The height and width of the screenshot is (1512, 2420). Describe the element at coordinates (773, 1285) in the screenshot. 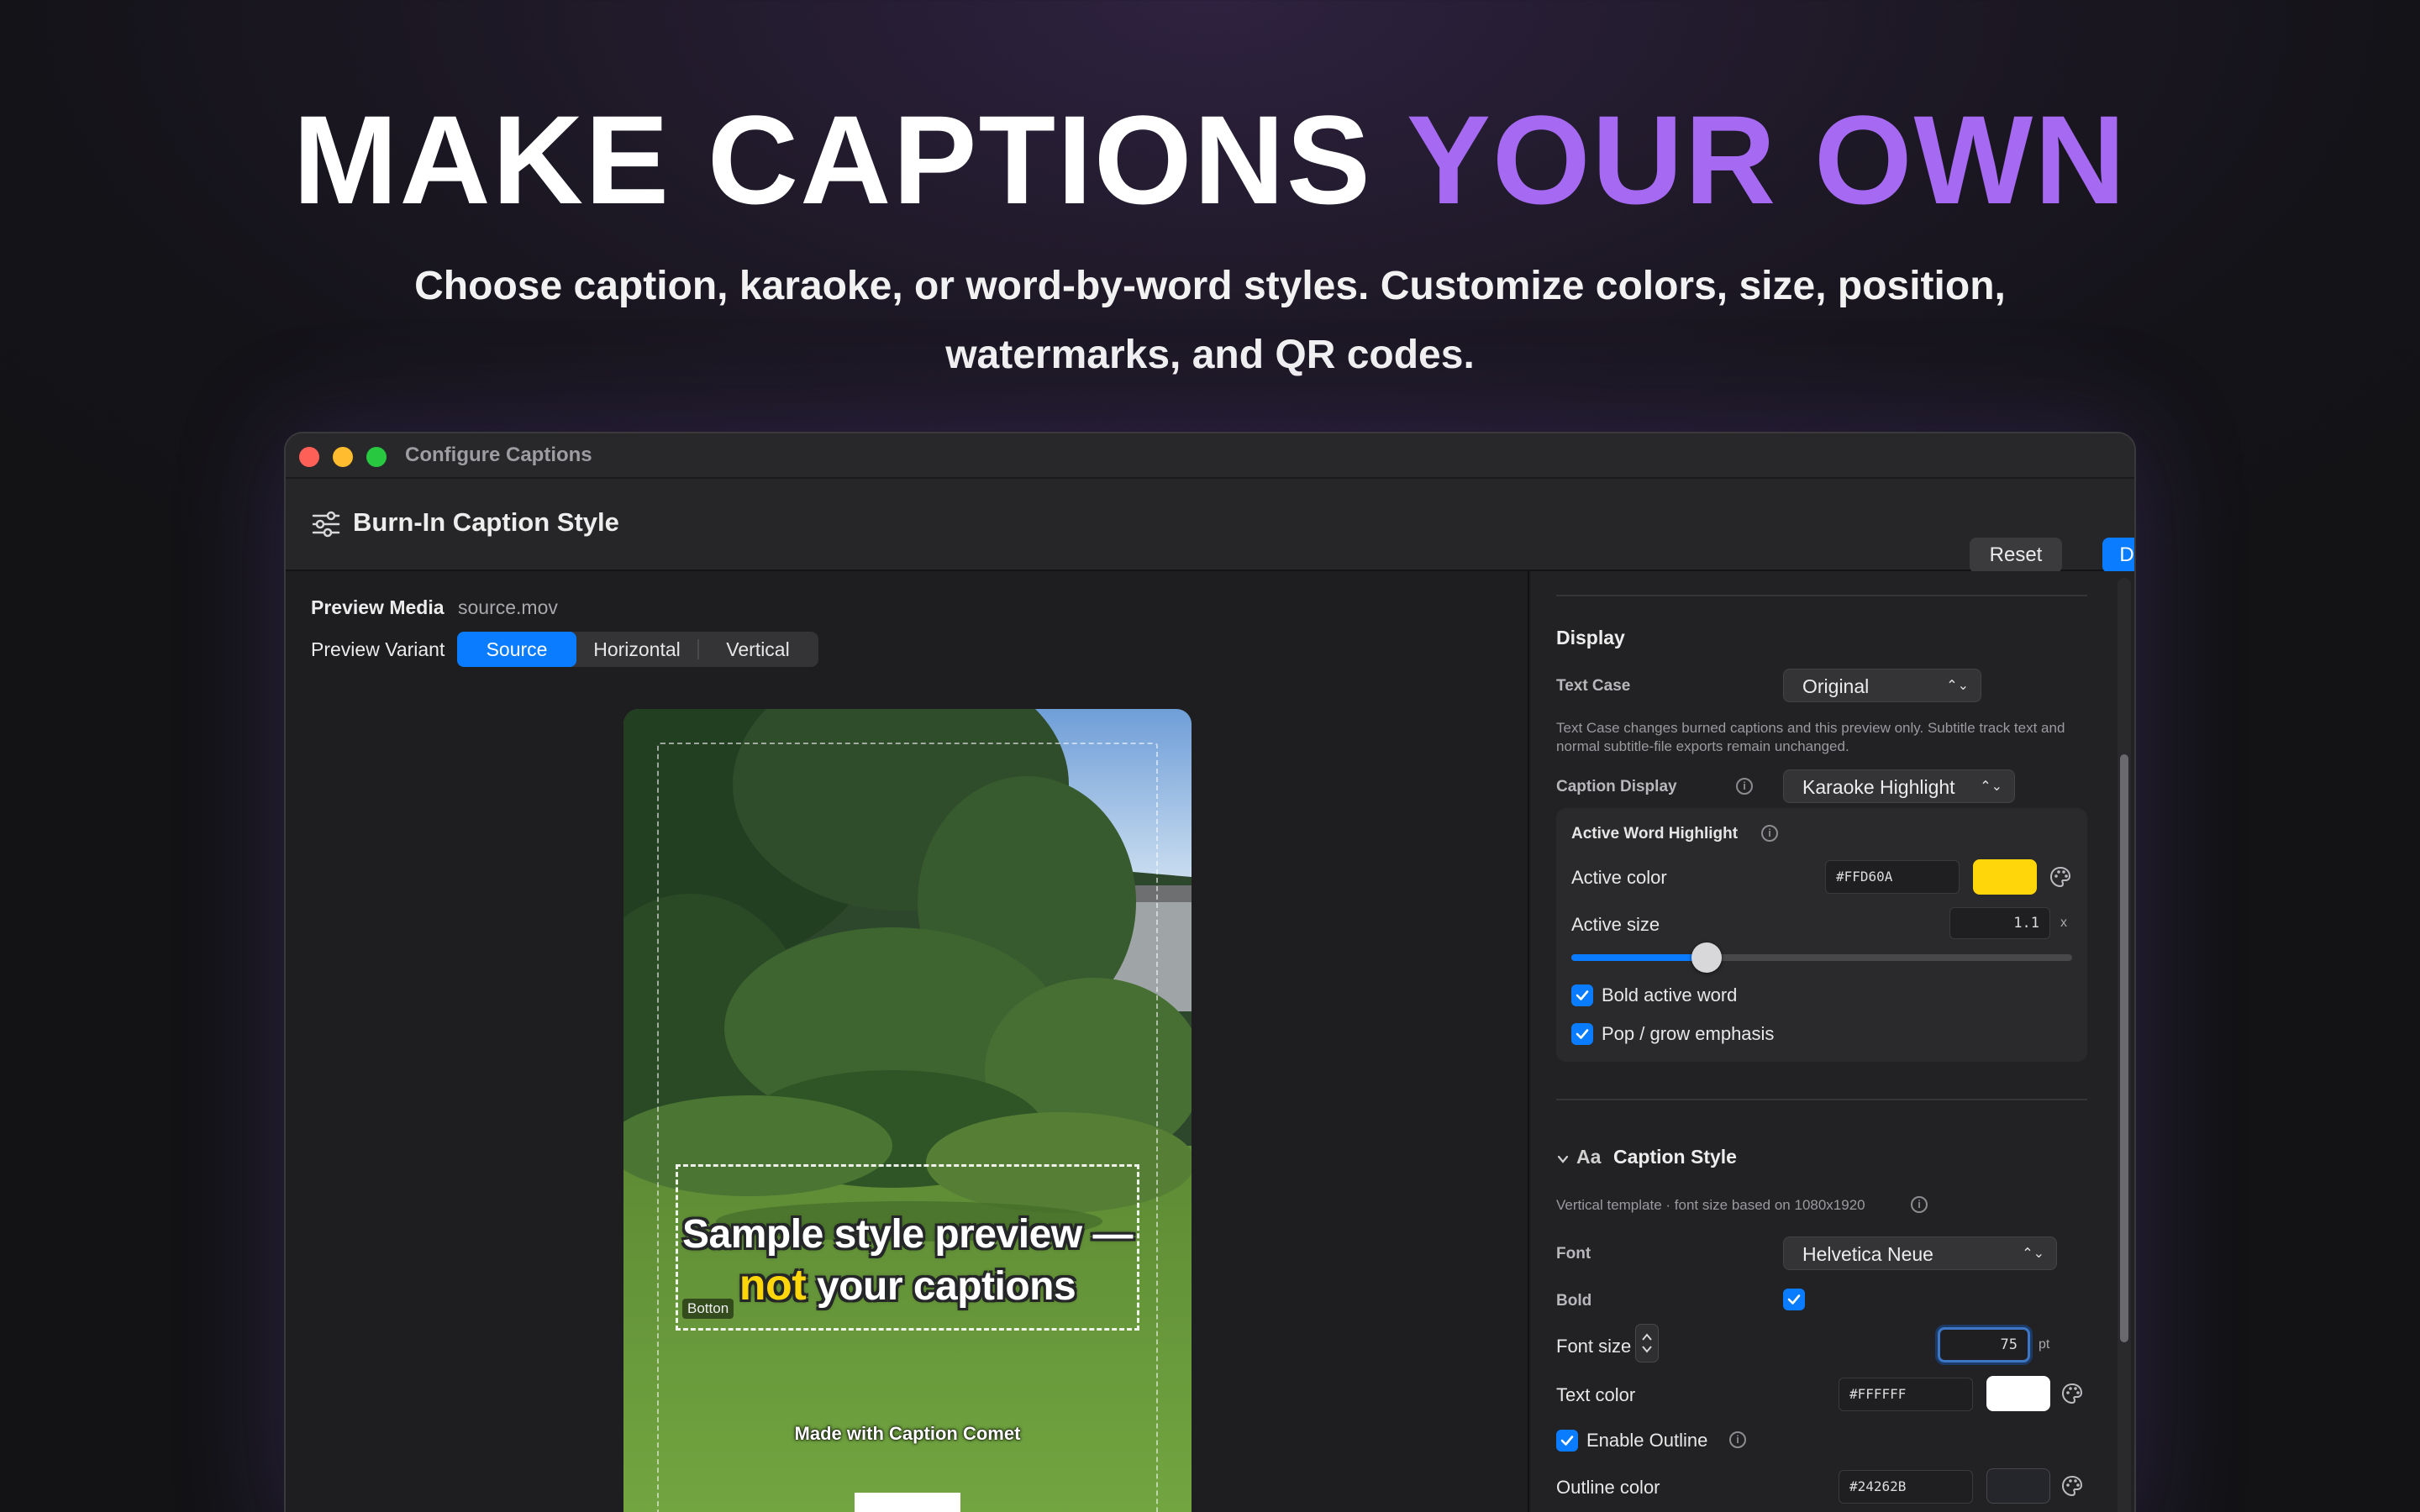

I see `caption-active-word: not` at that location.